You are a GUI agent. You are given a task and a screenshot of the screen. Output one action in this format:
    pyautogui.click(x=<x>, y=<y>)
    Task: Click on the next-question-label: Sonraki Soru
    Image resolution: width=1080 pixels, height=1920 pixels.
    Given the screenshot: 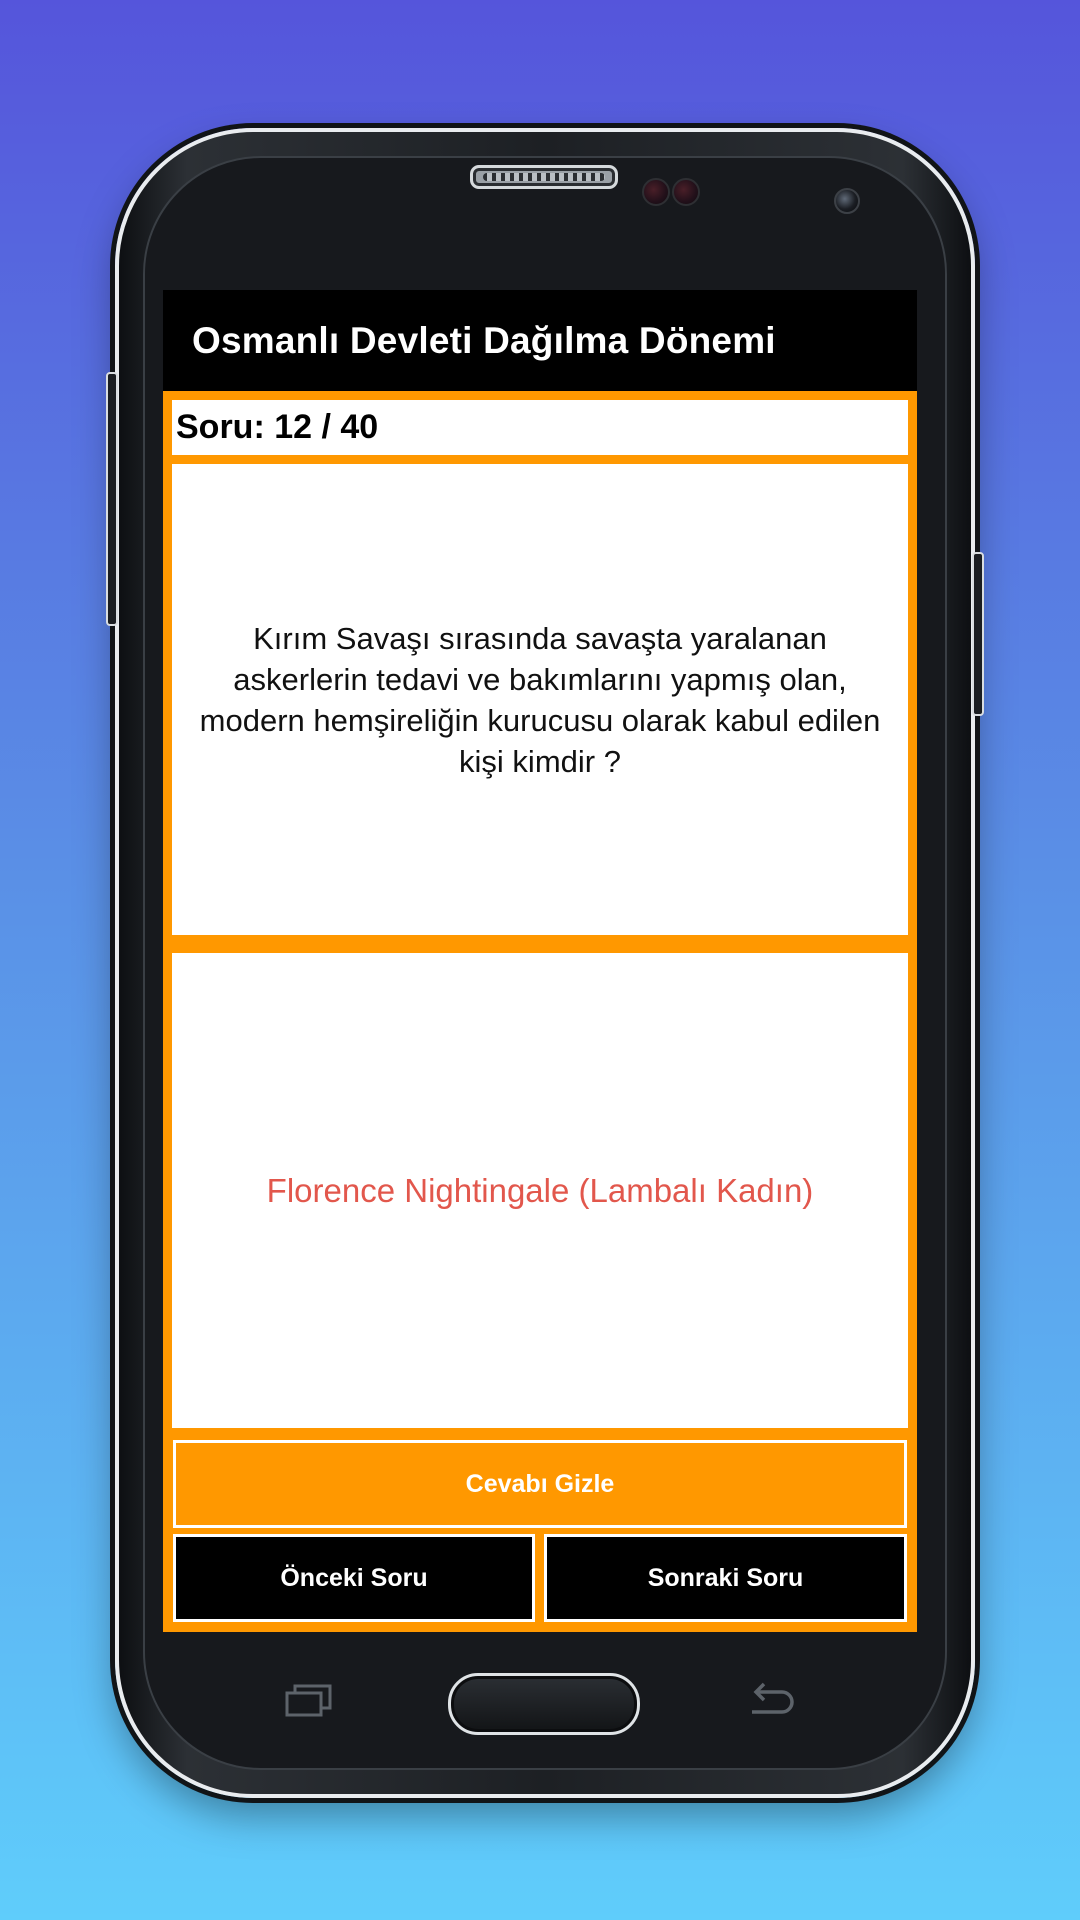 What is the action you would take?
    pyautogui.click(x=725, y=1577)
    